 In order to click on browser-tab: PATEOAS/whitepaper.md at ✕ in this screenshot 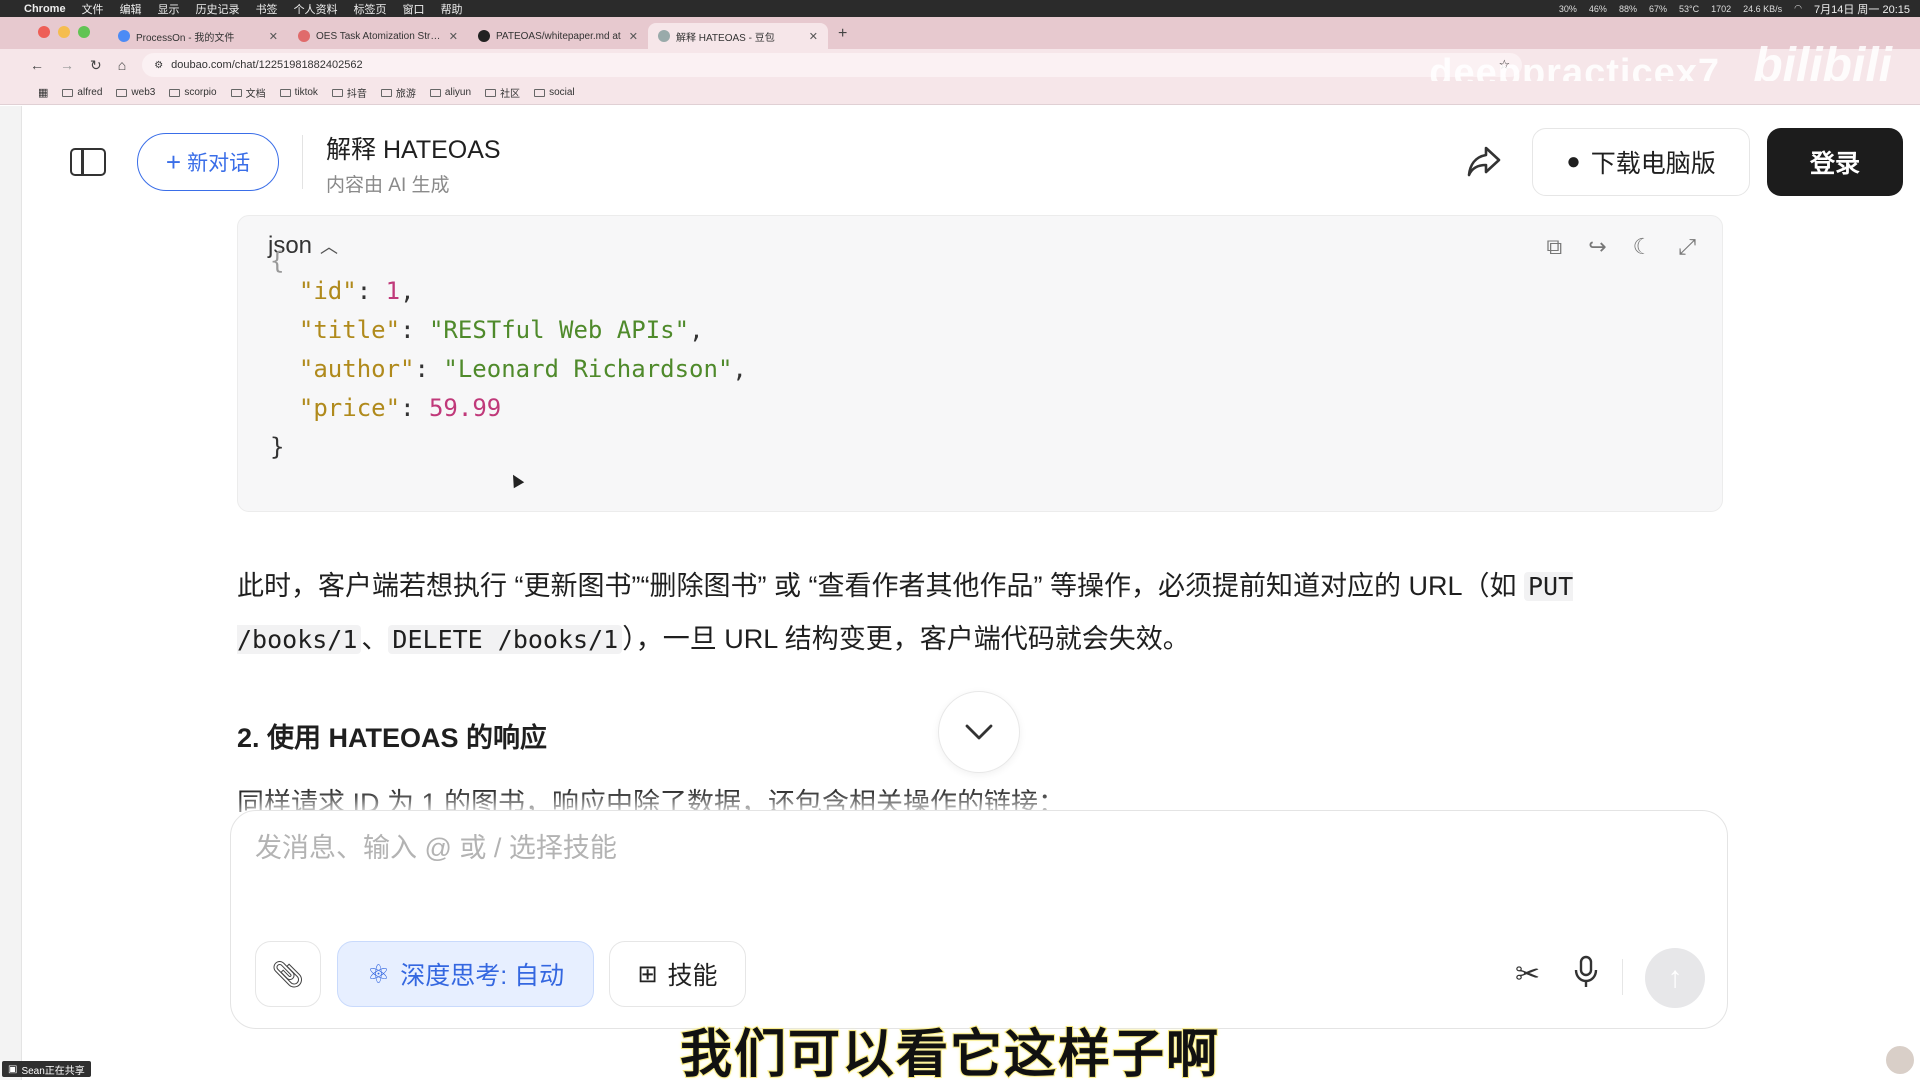, I will do `click(558, 36)`.